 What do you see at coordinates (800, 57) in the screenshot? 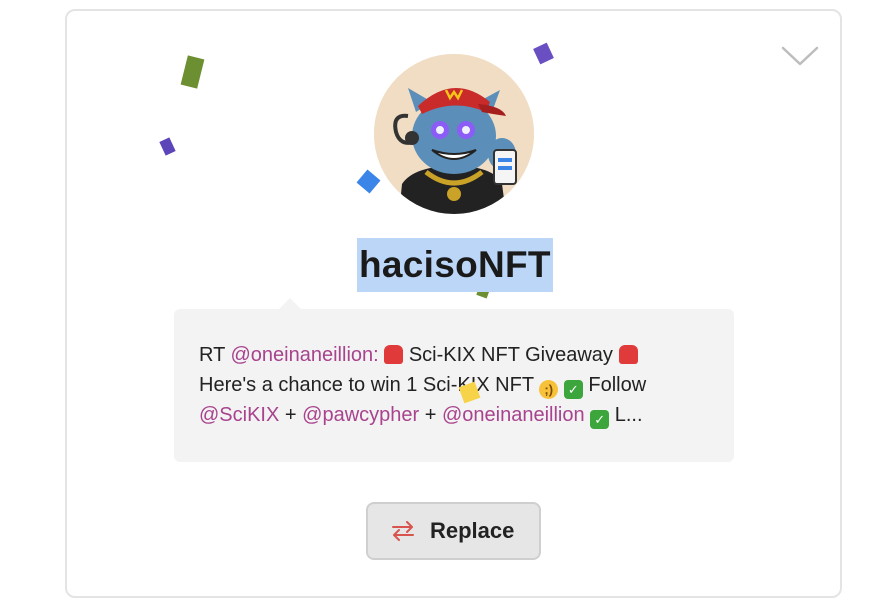
I see `chevron-down-icon` at bounding box center [800, 57].